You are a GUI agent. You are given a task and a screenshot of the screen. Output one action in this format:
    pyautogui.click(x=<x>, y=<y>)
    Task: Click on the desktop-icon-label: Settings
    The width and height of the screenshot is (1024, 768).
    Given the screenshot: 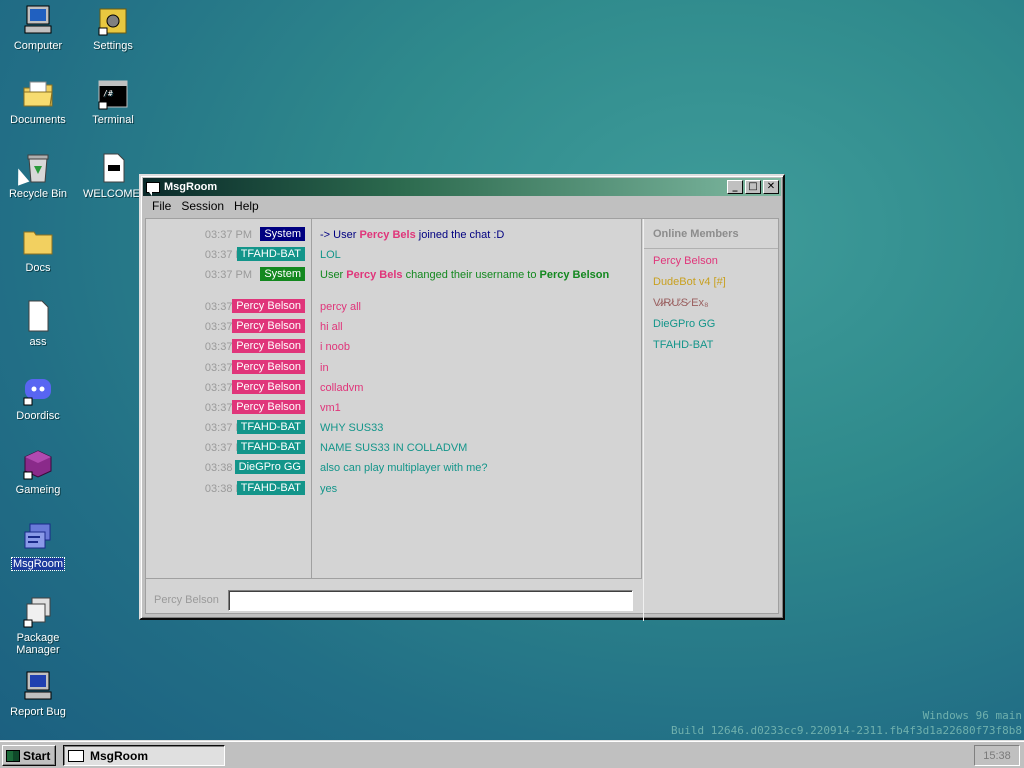 What is the action you would take?
    pyautogui.click(x=113, y=46)
    